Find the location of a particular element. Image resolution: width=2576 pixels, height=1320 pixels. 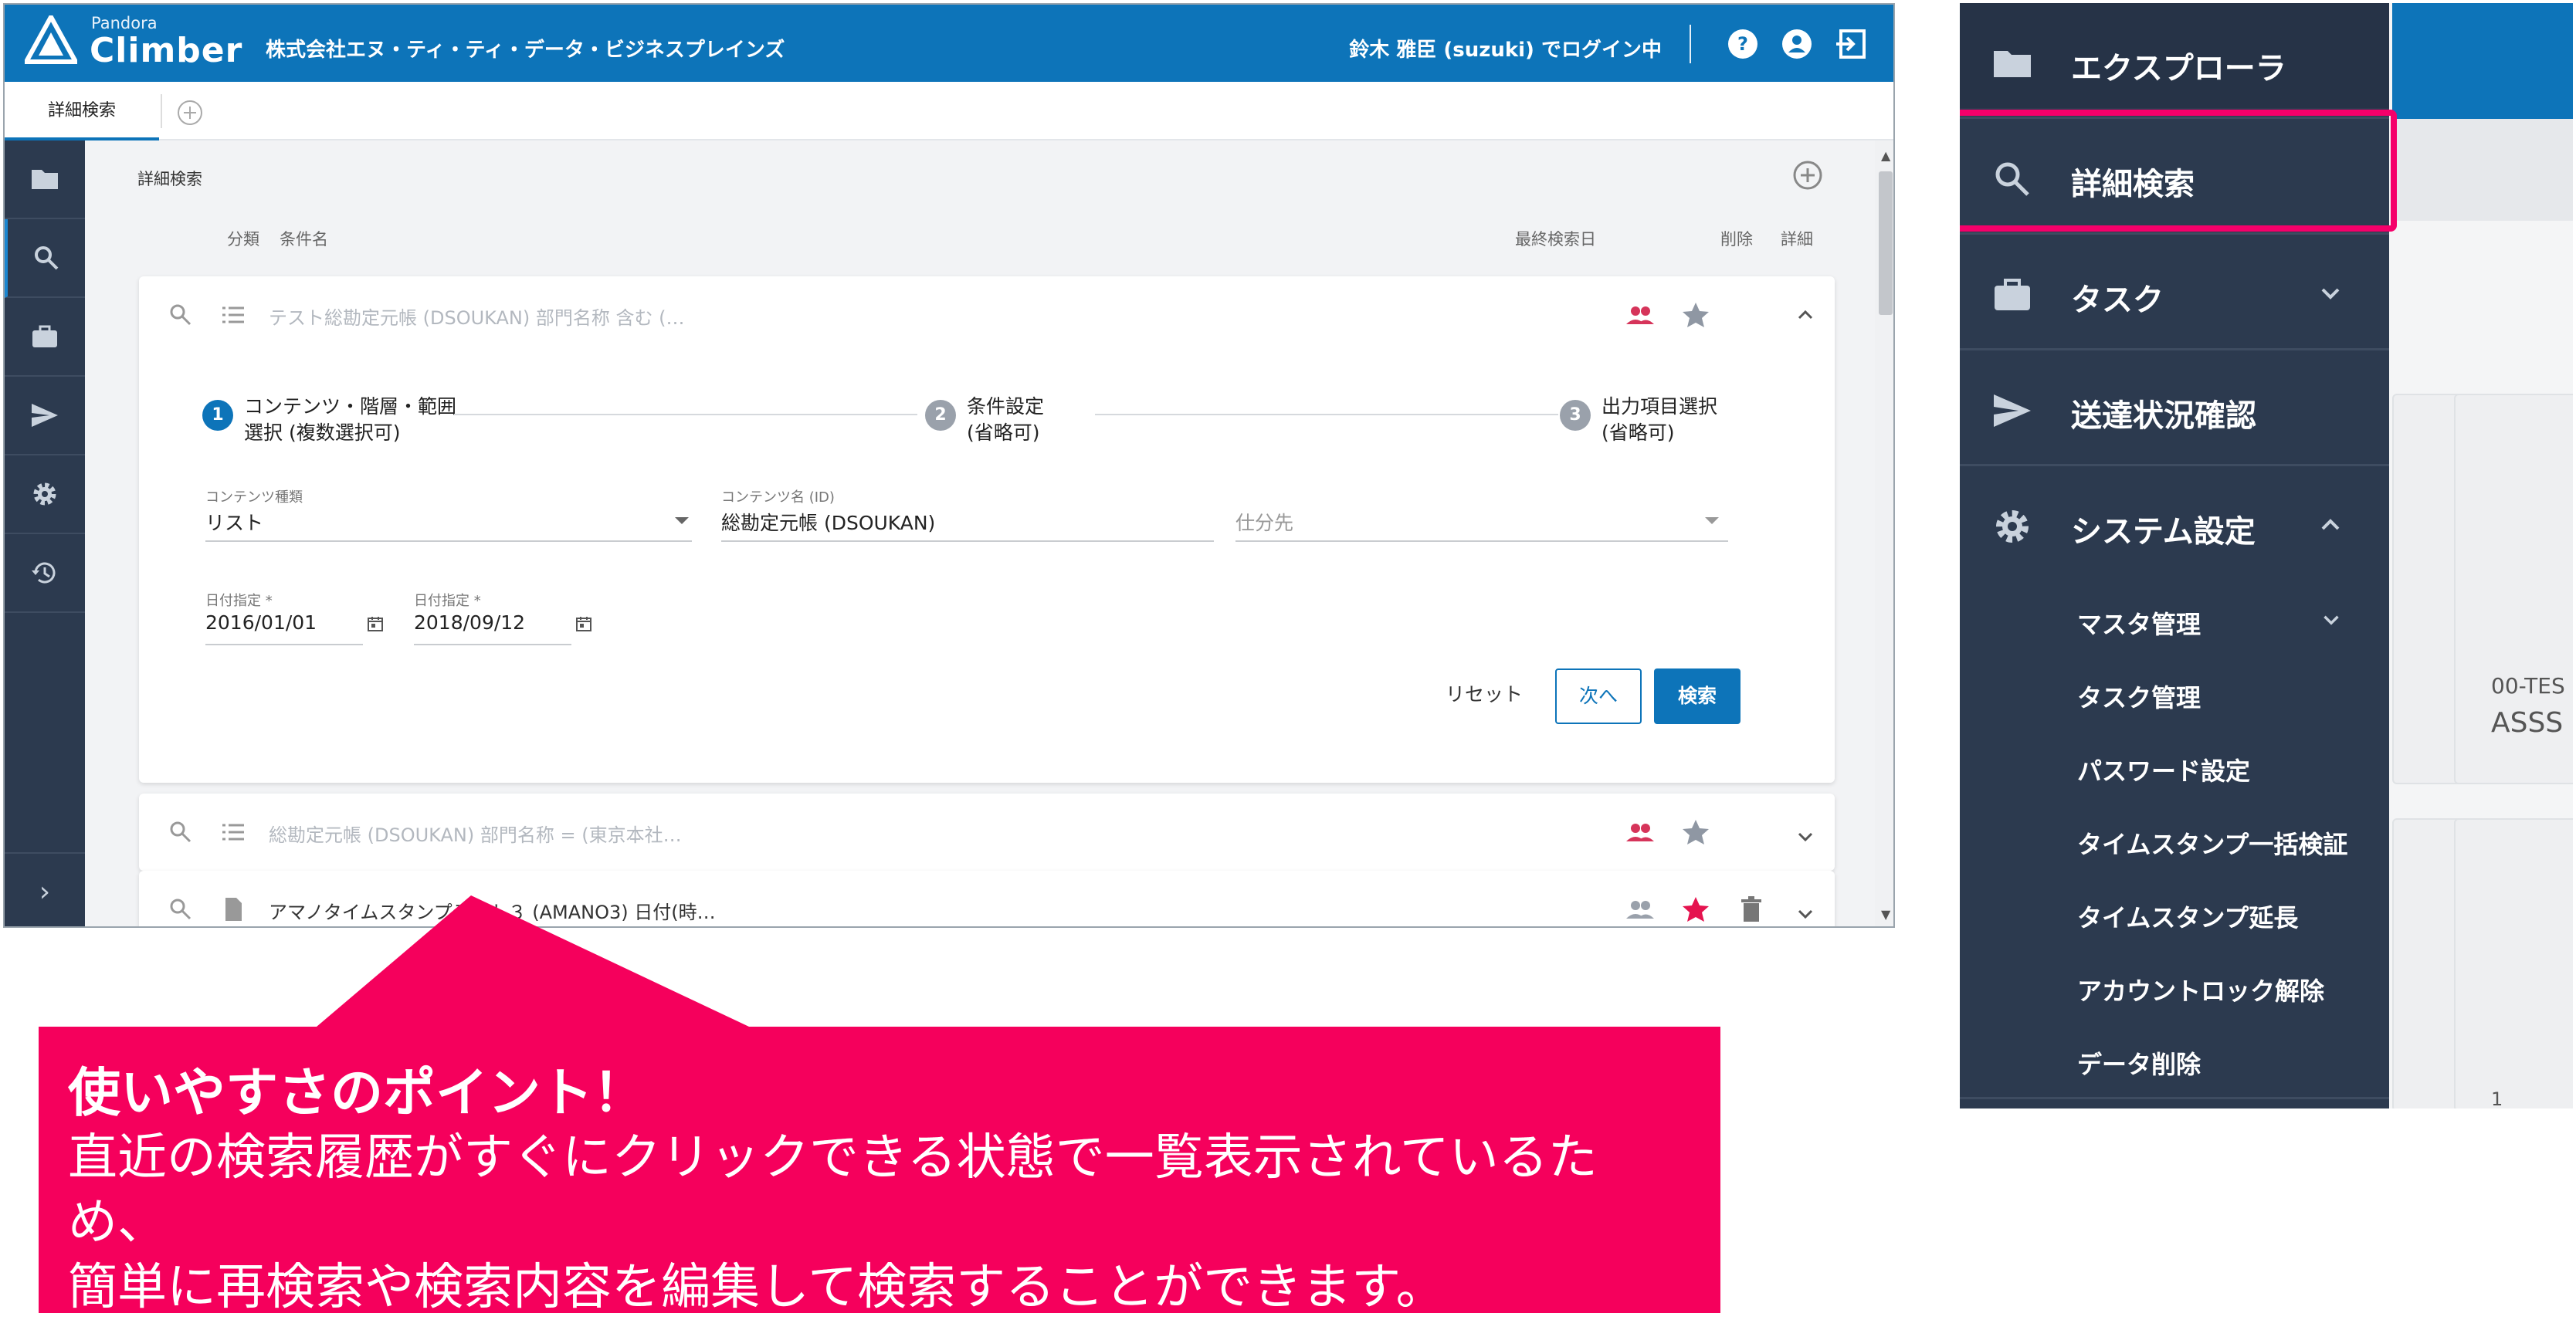

document-icon is located at coordinates (233, 909).